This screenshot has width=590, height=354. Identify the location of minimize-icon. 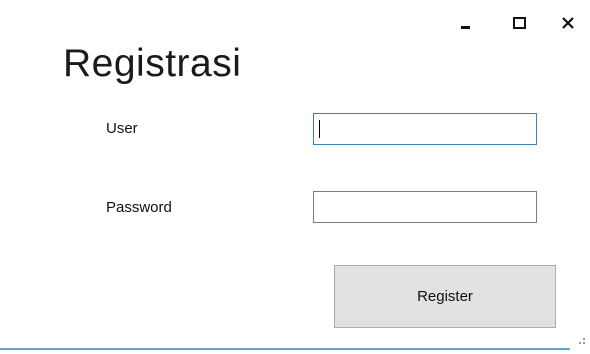
(465, 27).